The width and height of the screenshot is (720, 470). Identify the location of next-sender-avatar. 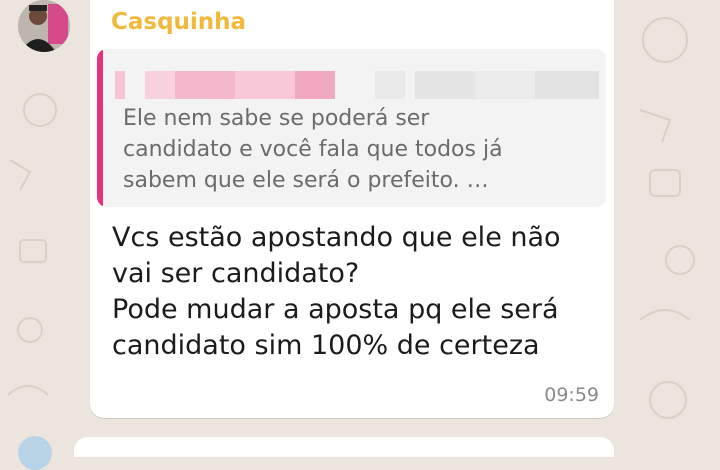
(35, 453).